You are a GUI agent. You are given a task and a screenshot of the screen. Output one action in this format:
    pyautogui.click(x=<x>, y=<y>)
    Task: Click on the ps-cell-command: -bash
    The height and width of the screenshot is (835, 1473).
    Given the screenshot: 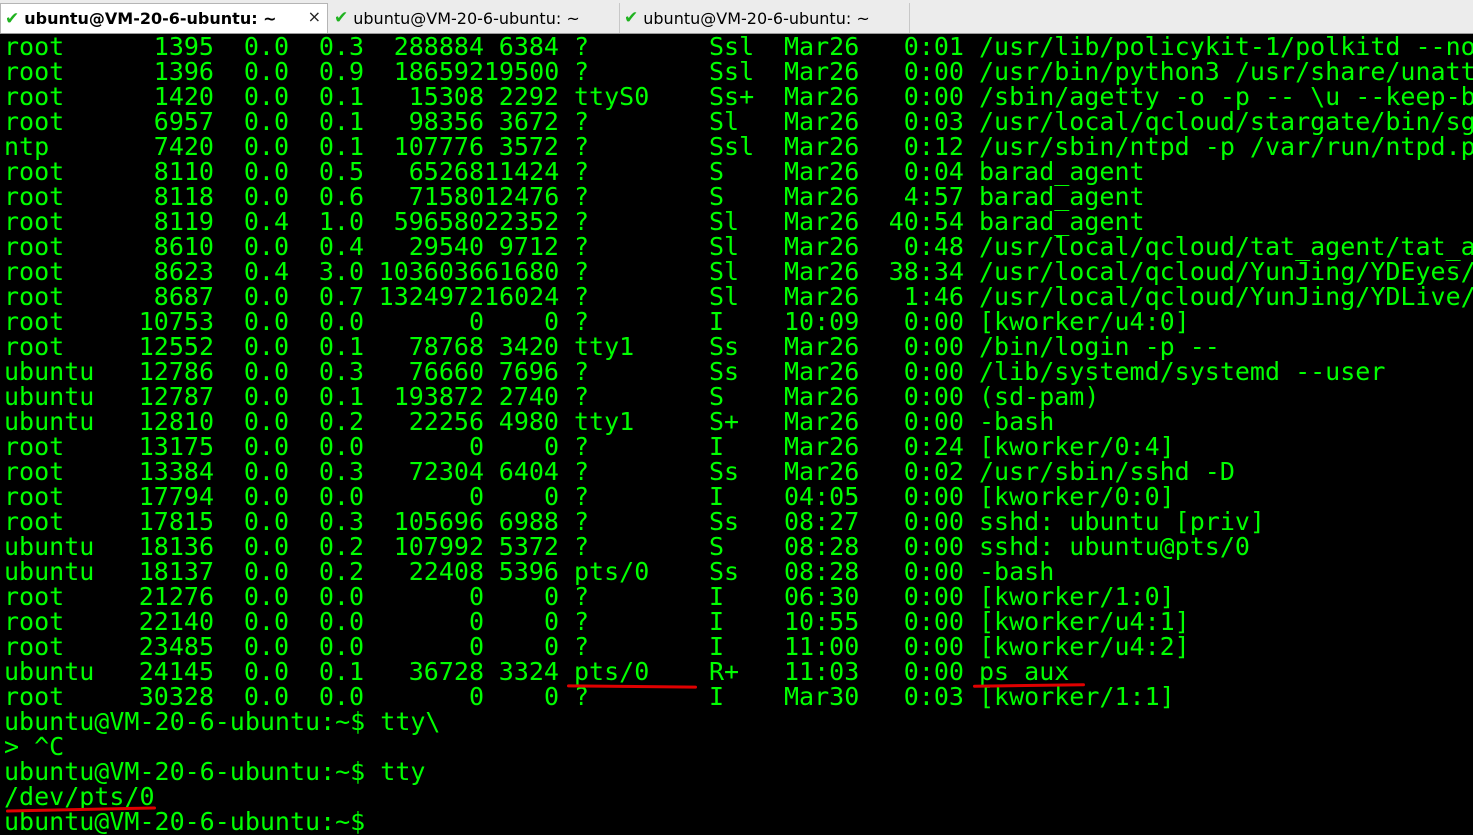 What is the action you would take?
    pyautogui.click(x=1017, y=421)
    